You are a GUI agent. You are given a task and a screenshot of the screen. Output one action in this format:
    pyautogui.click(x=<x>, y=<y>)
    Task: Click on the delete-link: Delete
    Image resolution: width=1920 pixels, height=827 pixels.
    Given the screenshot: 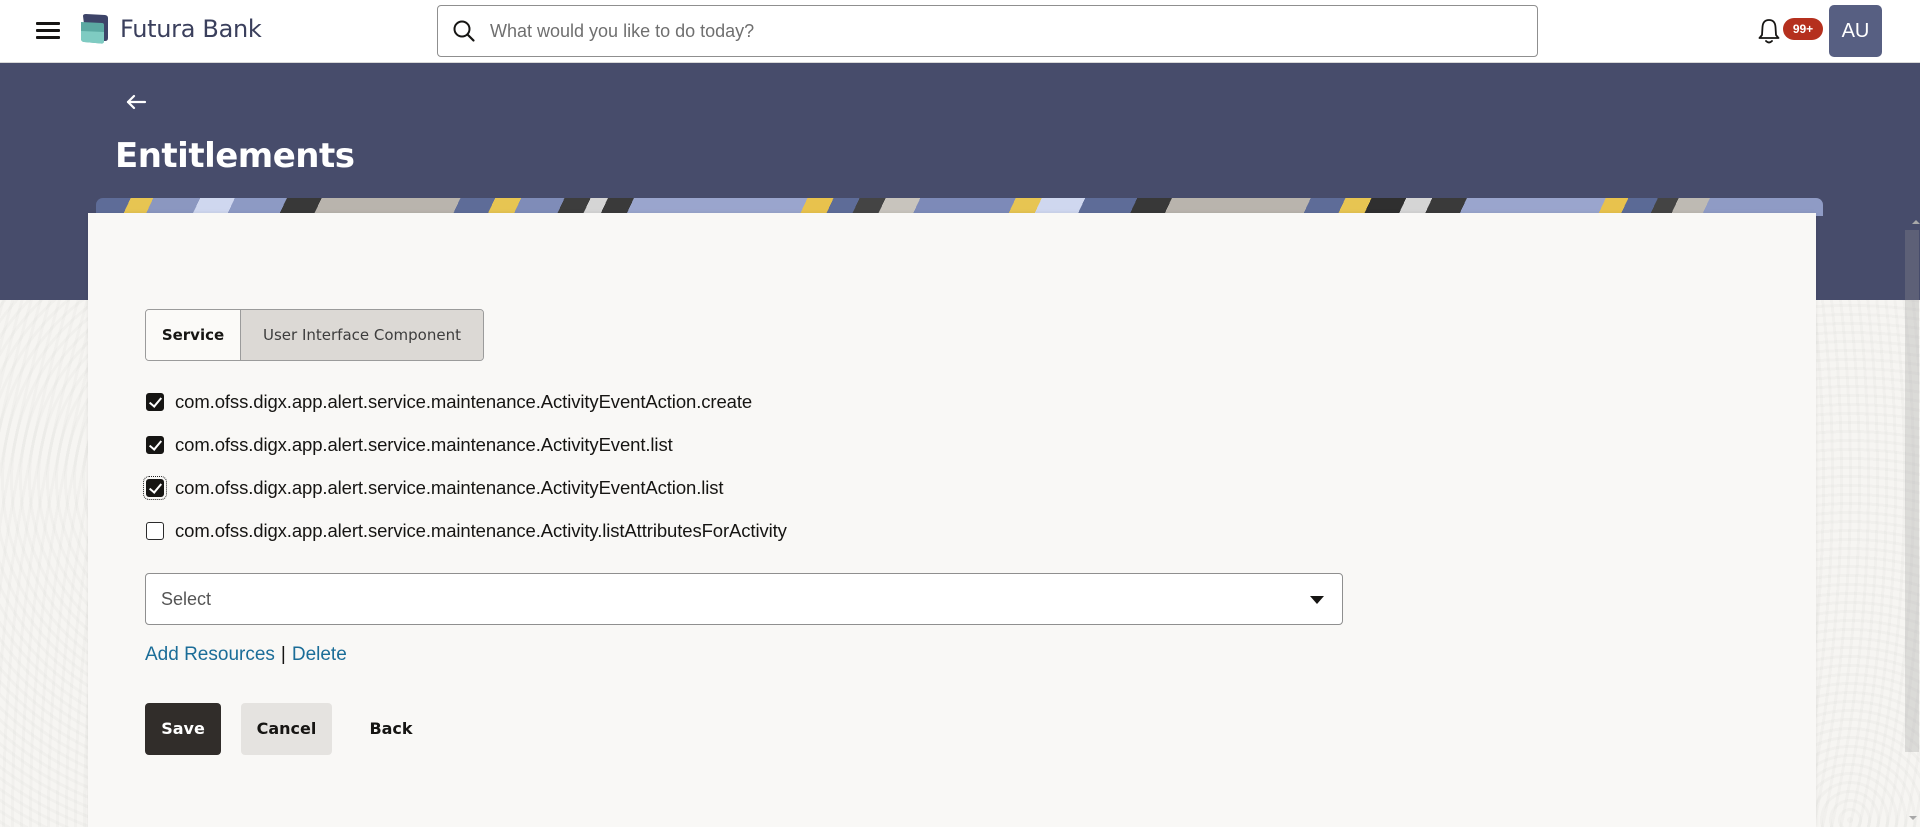 What is the action you would take?
    pyautogui.click(x=319, y=655)
    